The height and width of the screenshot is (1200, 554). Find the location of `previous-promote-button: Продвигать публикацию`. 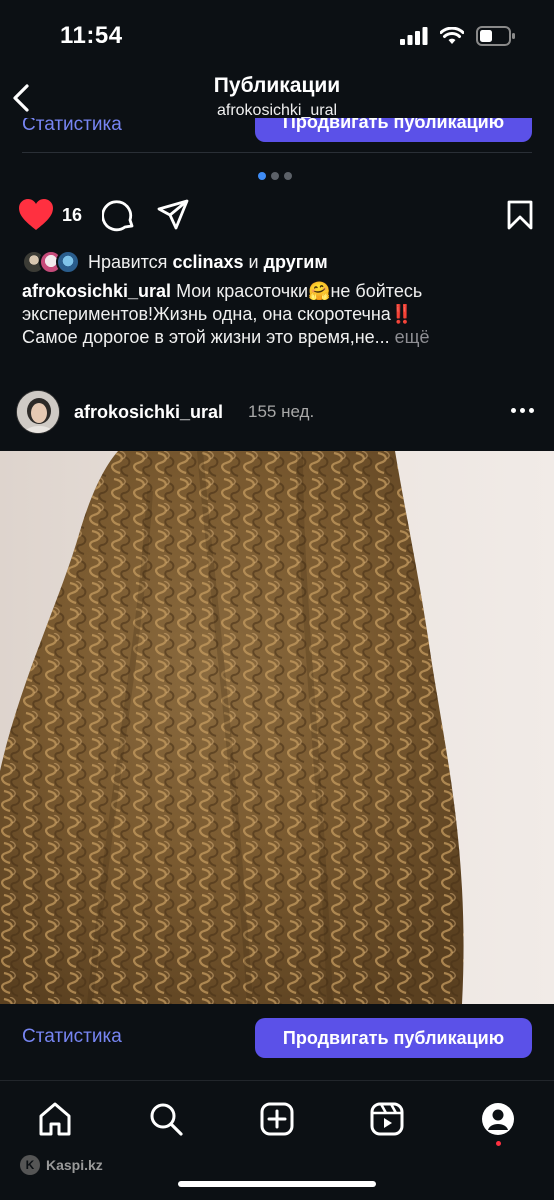

previous-promote-button: Продвигать публикацию is located at coordinates (393, 130).